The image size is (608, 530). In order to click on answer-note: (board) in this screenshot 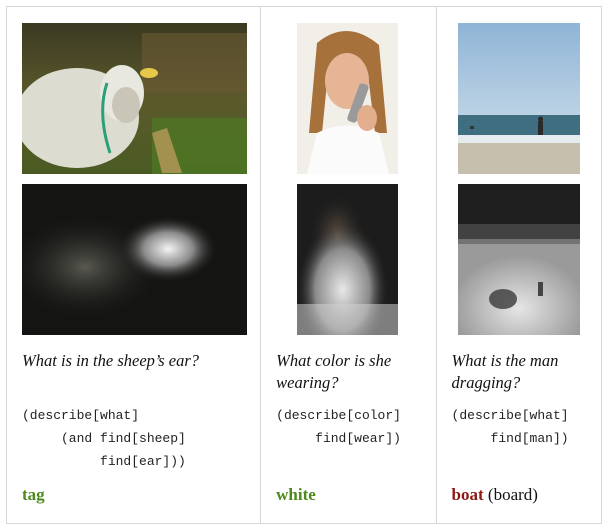, I will do `click(512, 494)`.